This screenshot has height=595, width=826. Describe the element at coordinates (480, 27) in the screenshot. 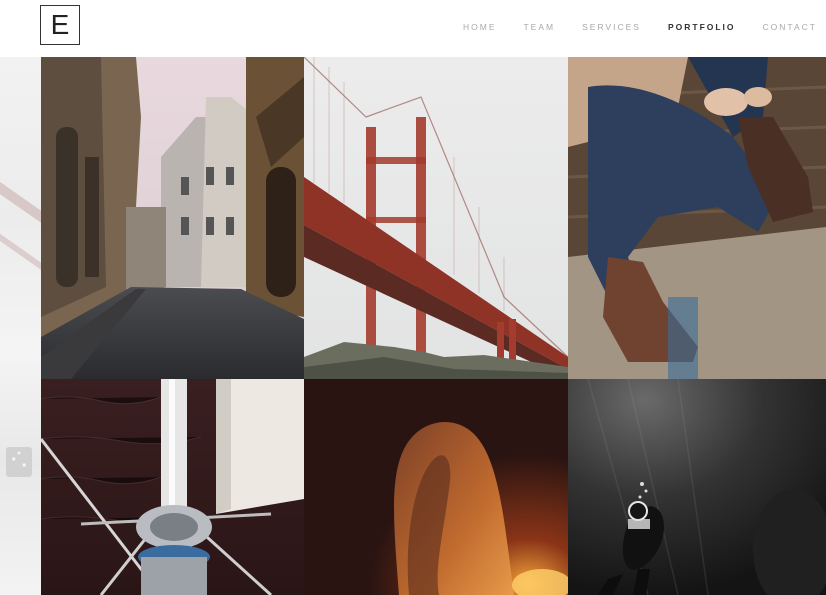

I see `nav-home-link: HOME` at that location.